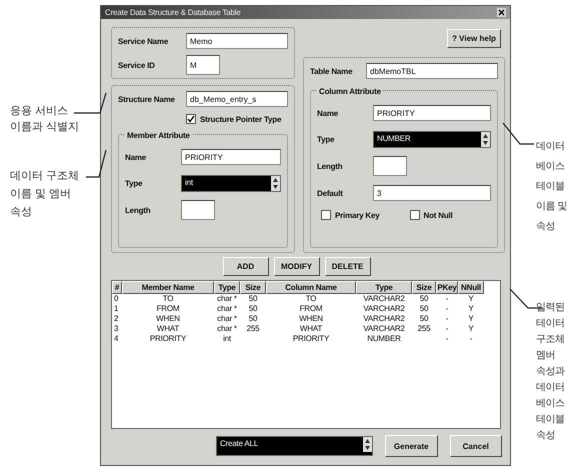  What do you see at coordinates (147, 99) in the screenshot?
I see `field-label: Structure Name` at bounding box center [147, 99].